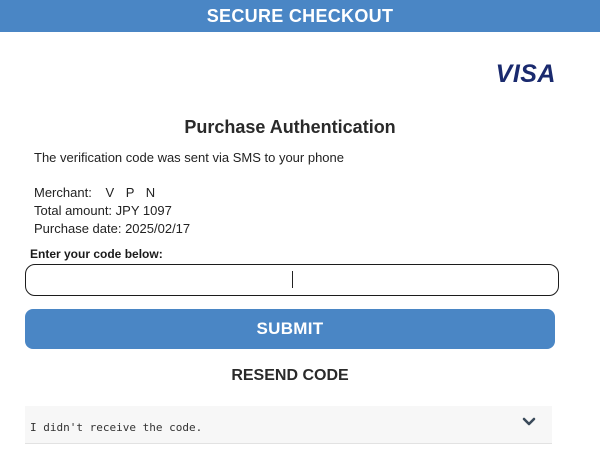  I want to click on total-value: JPY 1097, so click(143, 210).